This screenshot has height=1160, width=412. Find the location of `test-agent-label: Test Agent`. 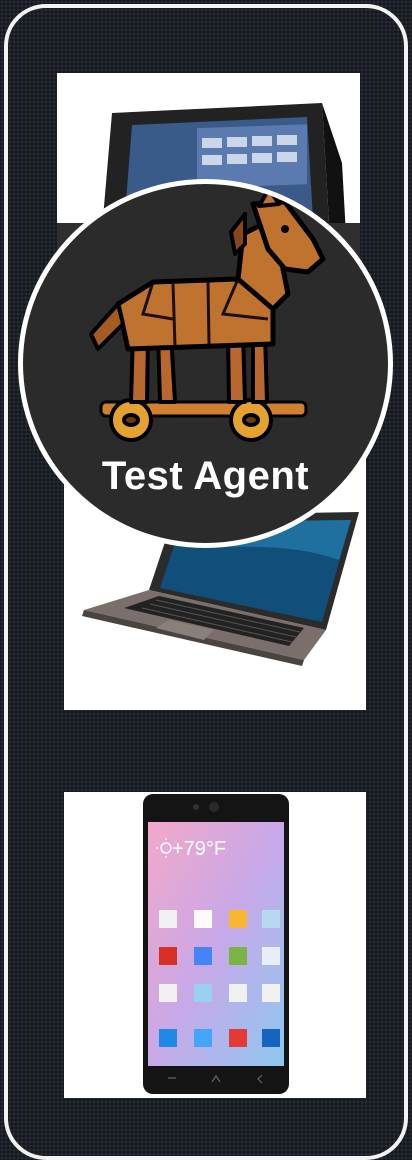

test-agent-label: Test Agent is located at coordinates (205, 476).